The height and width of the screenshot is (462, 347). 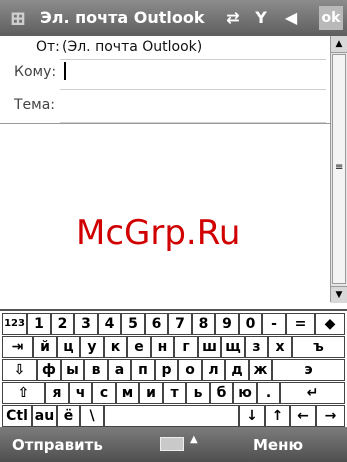 I want to click on key: э, so click(x=308, y=370).